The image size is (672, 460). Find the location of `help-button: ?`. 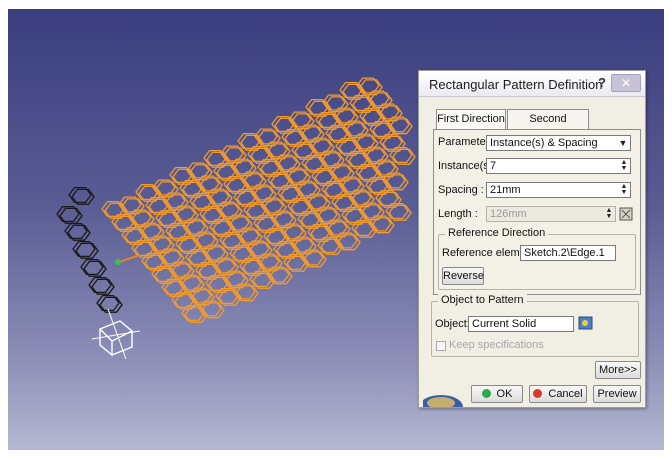

help-button: ? is located at coordinates (602, 83).